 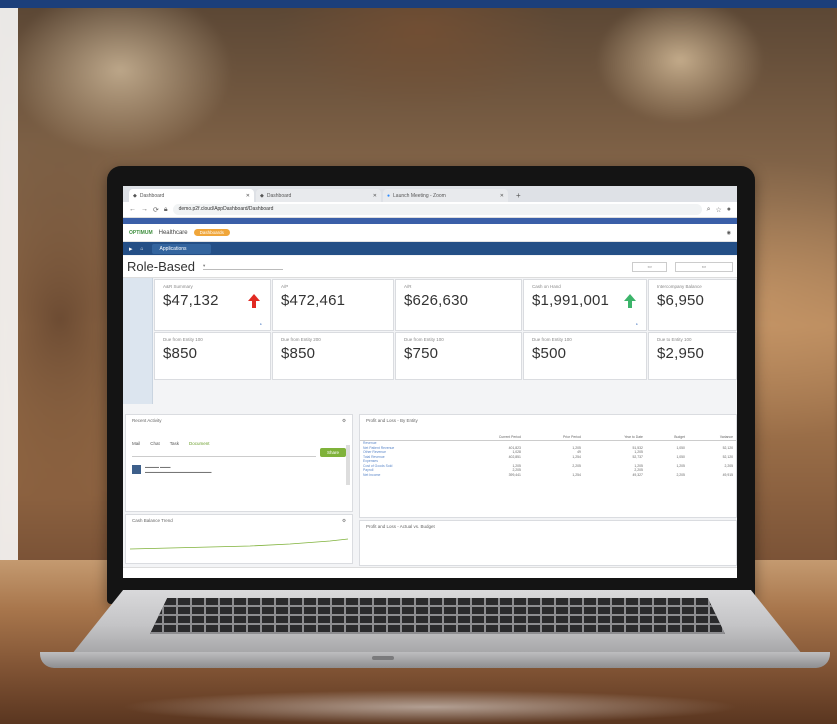 What do you see at coordinates (430, 267) in the screenshot?
I see `dashboard-title-row: Role-Based ▾ ▭ ▭` at bounding box center [430, 267].